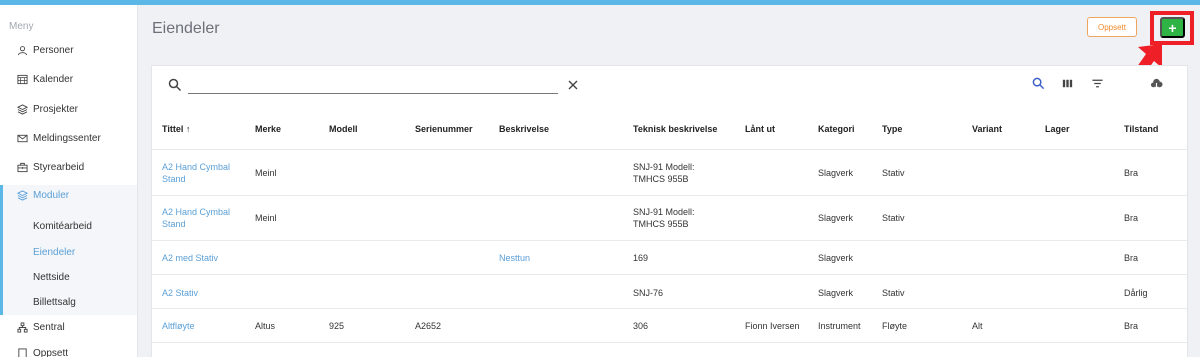 Image resolution: width=1200 pixels, height=357 pixels. I want to click on cell-tittel: Altfløyte, so click(178, 326).